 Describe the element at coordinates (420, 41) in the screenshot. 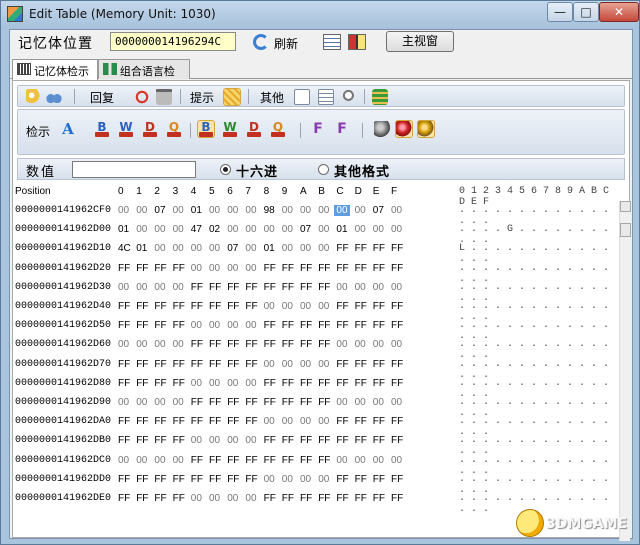

I see `main-window-button: 主视窗` at that location.